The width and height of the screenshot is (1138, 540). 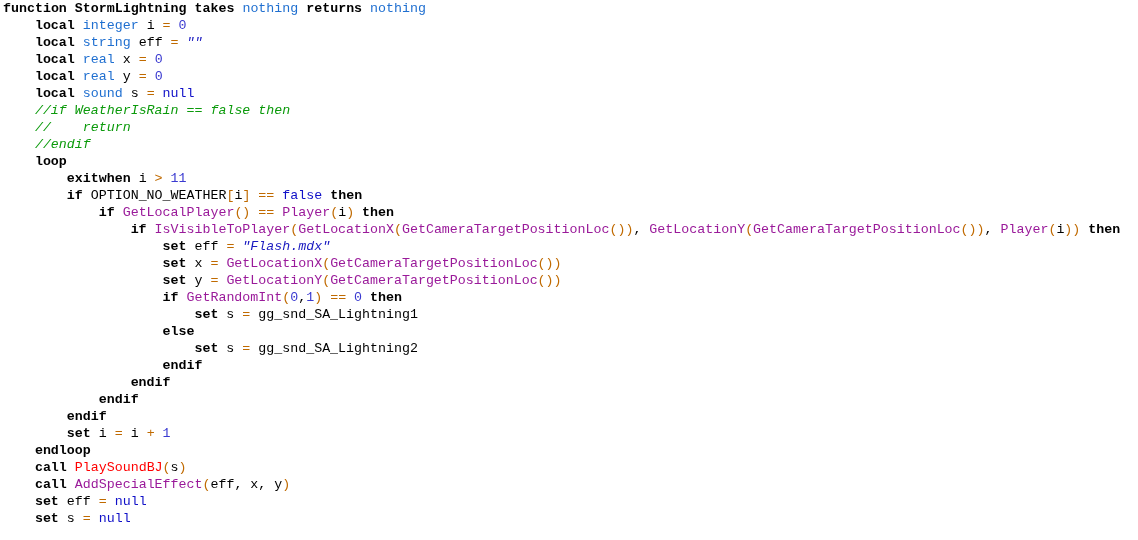 I want to click on code-line: //endif, so click(x=62, y=144).